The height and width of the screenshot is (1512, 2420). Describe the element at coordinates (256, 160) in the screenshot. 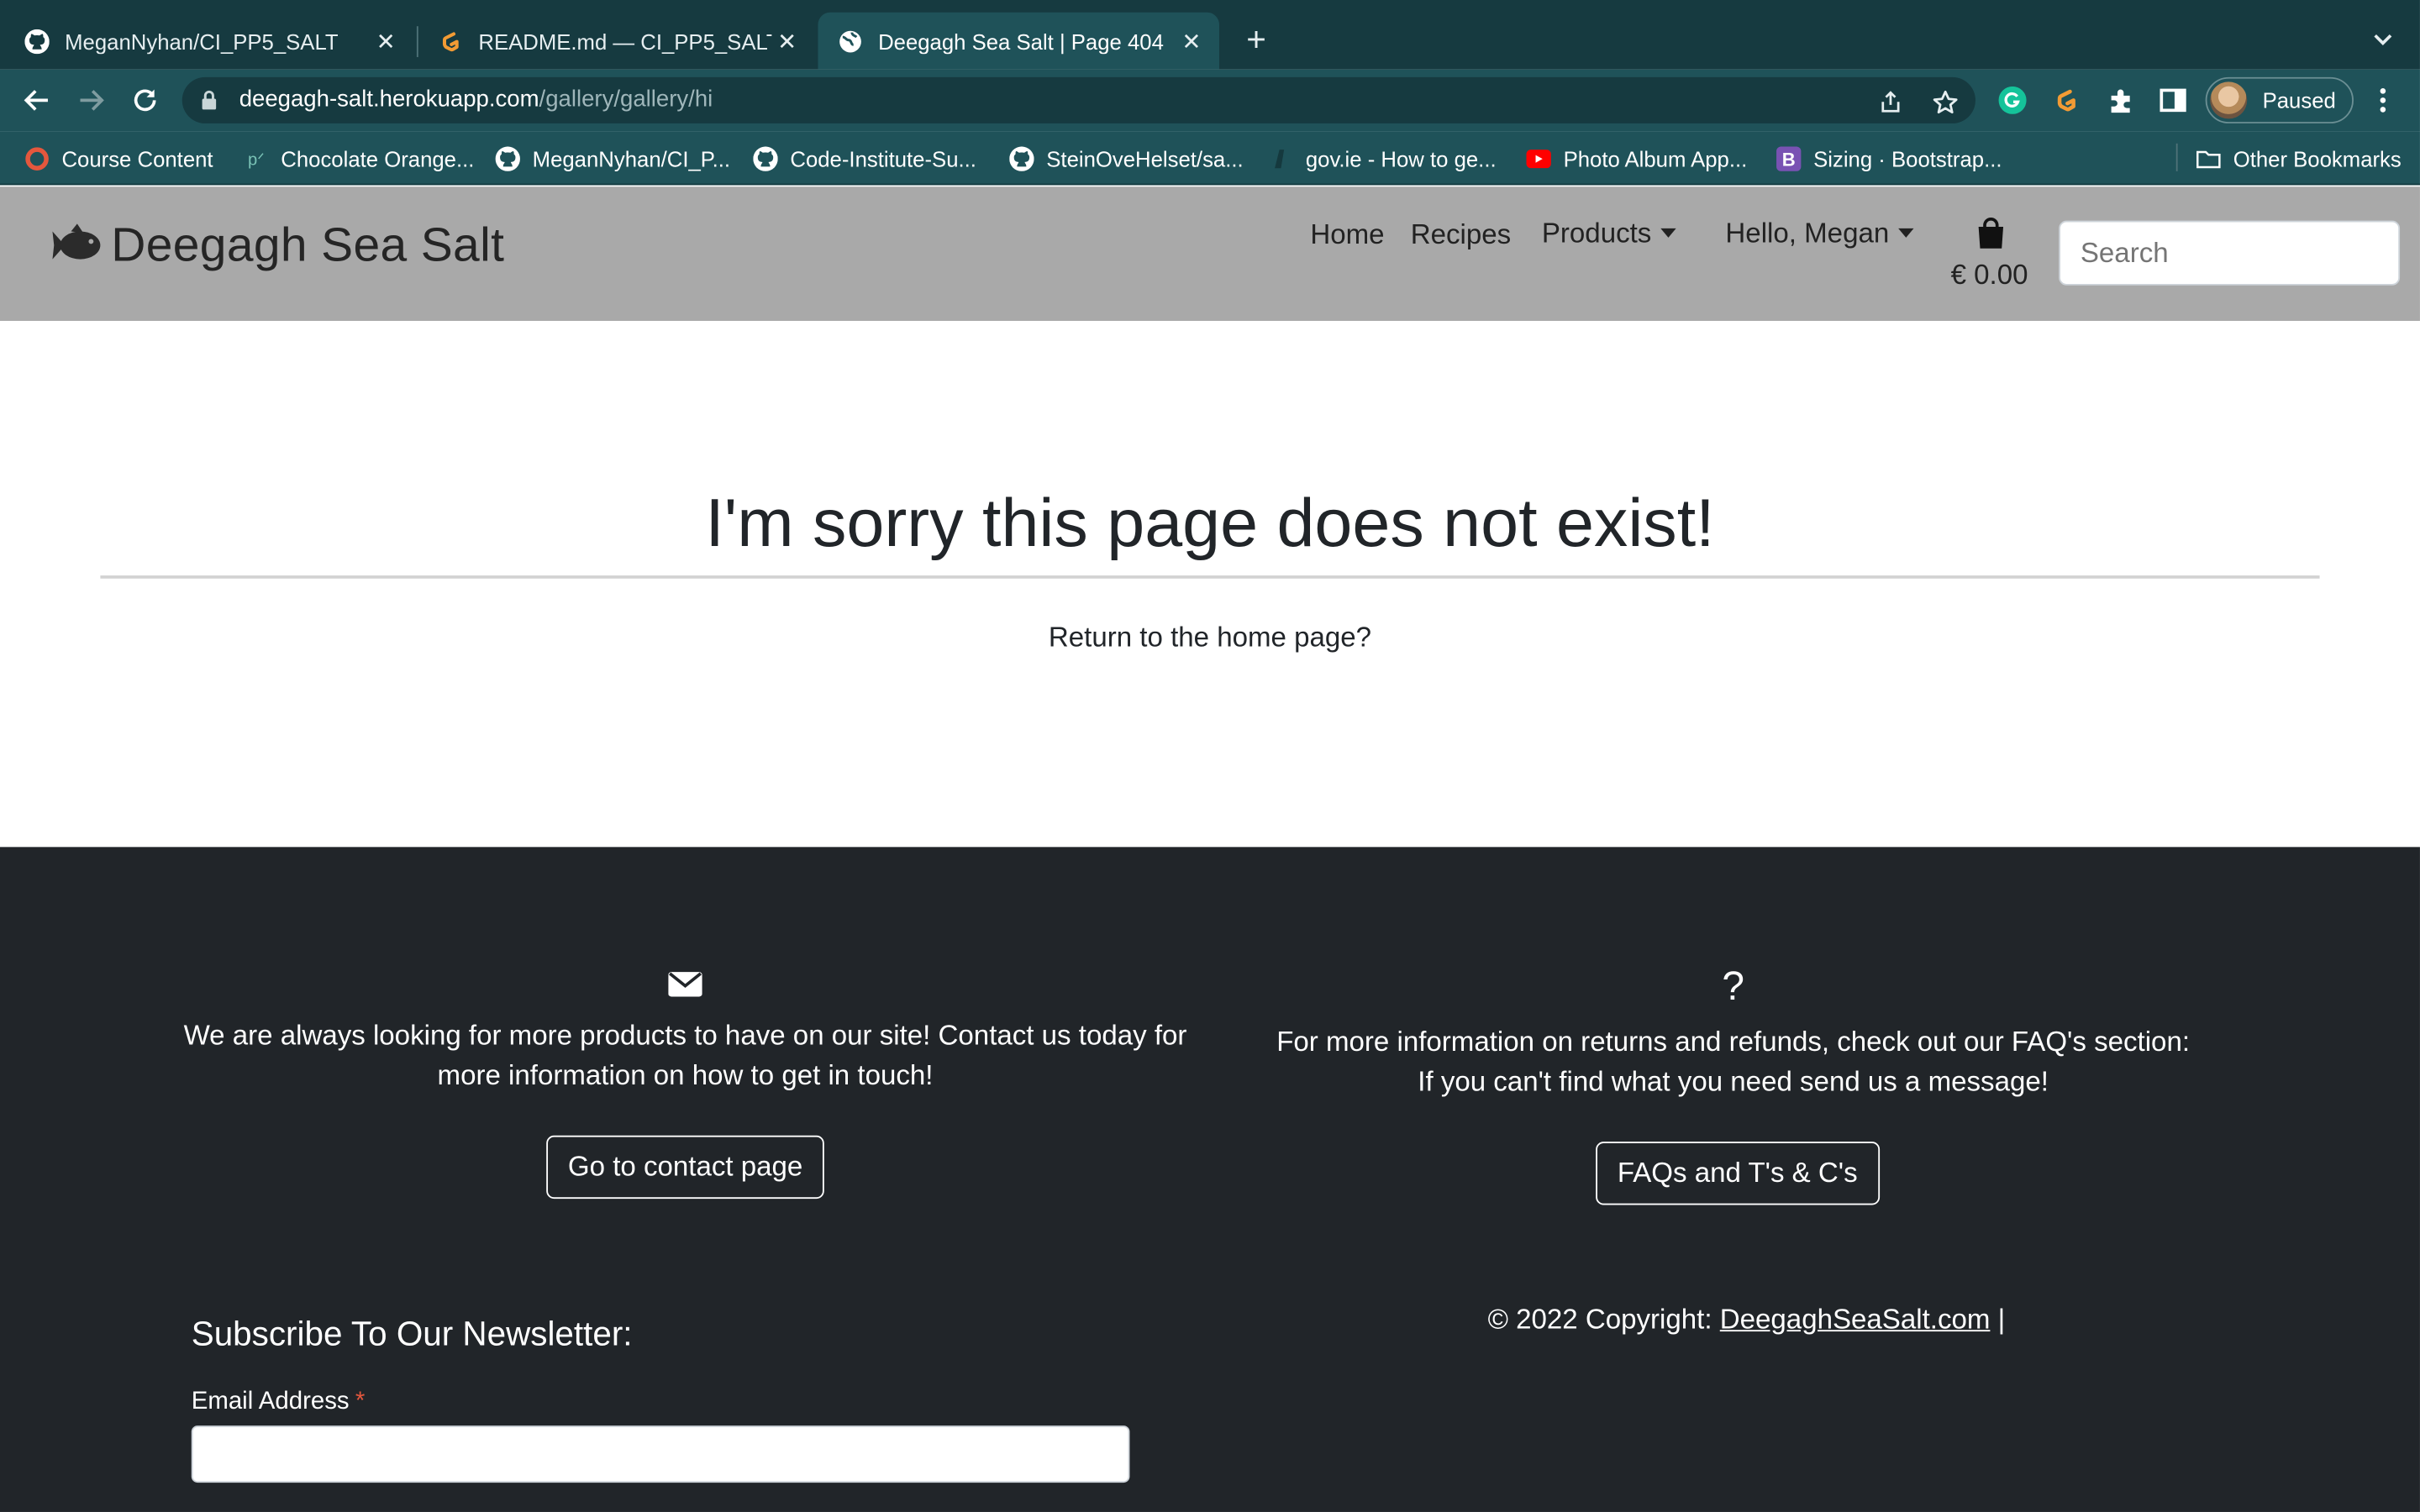

I see `p-icon: pᐟ` at that location.